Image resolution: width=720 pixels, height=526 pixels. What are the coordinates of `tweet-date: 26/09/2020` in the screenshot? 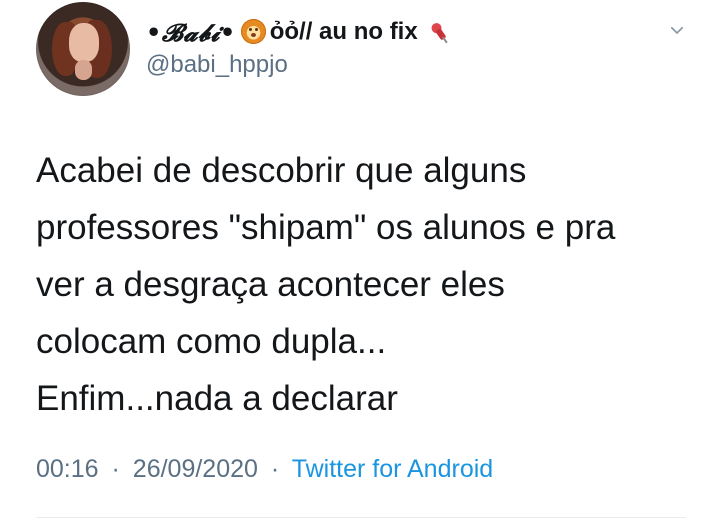 It's located at (195, 469).